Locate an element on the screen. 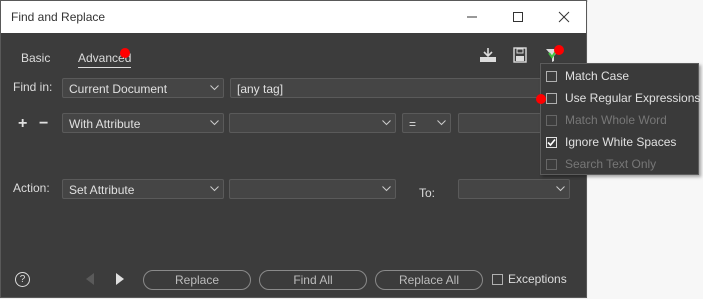 The image size is (703, 299). save-query-button is located at coordinates (520, 55).